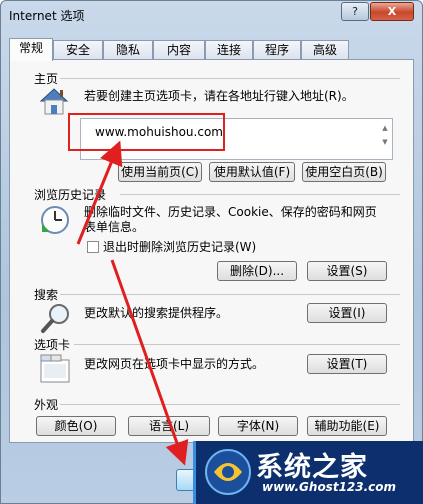  What do you see at coordinates (347, 364) in the screenshot?
I see `tabs-settings-button: 设置(T)` at bounding box center [347, 364].